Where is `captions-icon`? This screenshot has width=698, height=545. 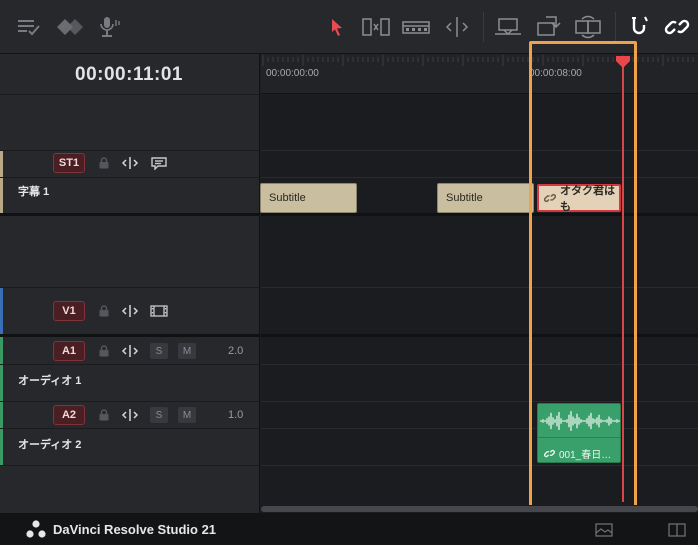 captions-icon is located at coordinates (159, 163).